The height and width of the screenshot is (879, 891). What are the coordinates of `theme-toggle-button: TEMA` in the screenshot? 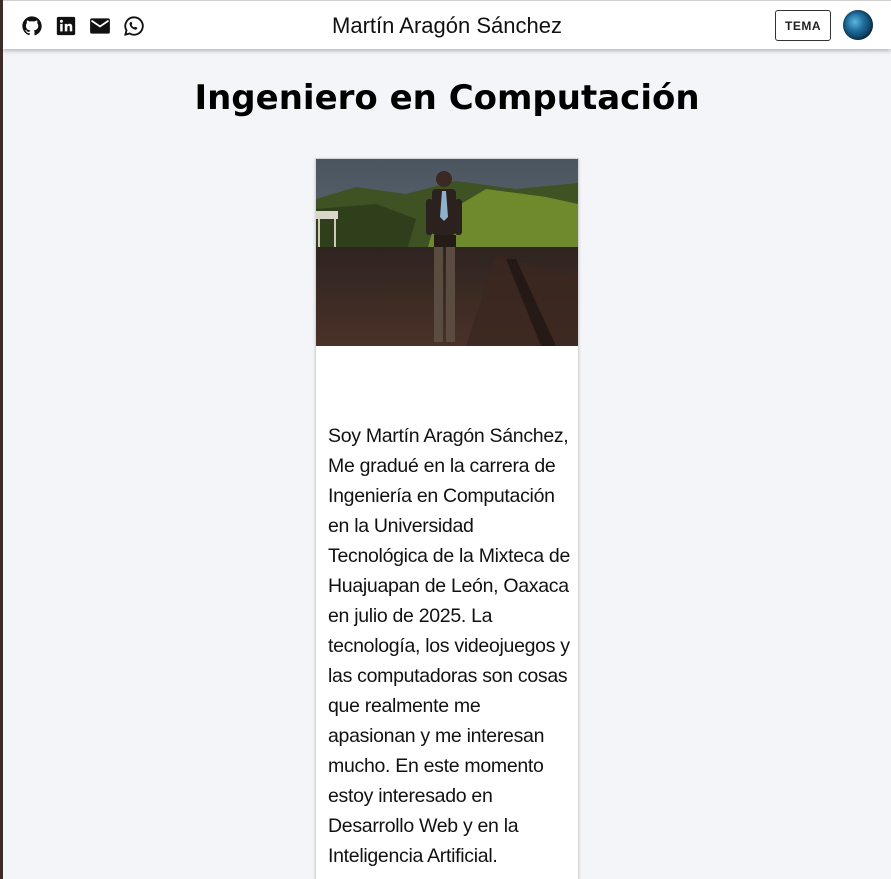 It's located at (803, 25).